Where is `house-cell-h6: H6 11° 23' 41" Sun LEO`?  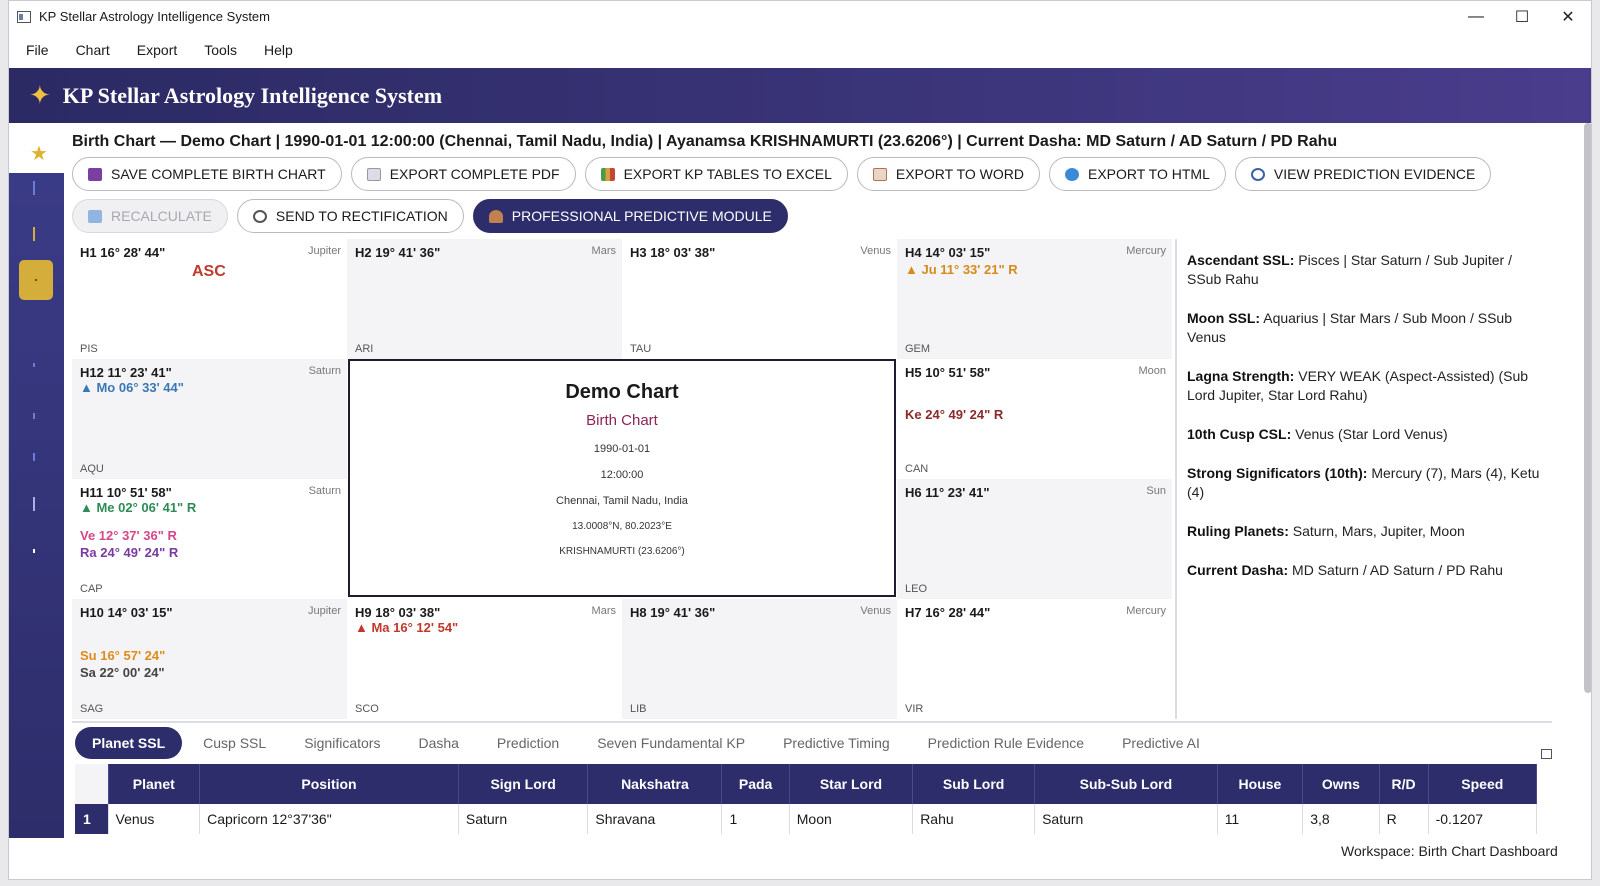
house-cell-h6: H6 11° 23' 41" Sun LEO is located at coordinates (1034, 539).